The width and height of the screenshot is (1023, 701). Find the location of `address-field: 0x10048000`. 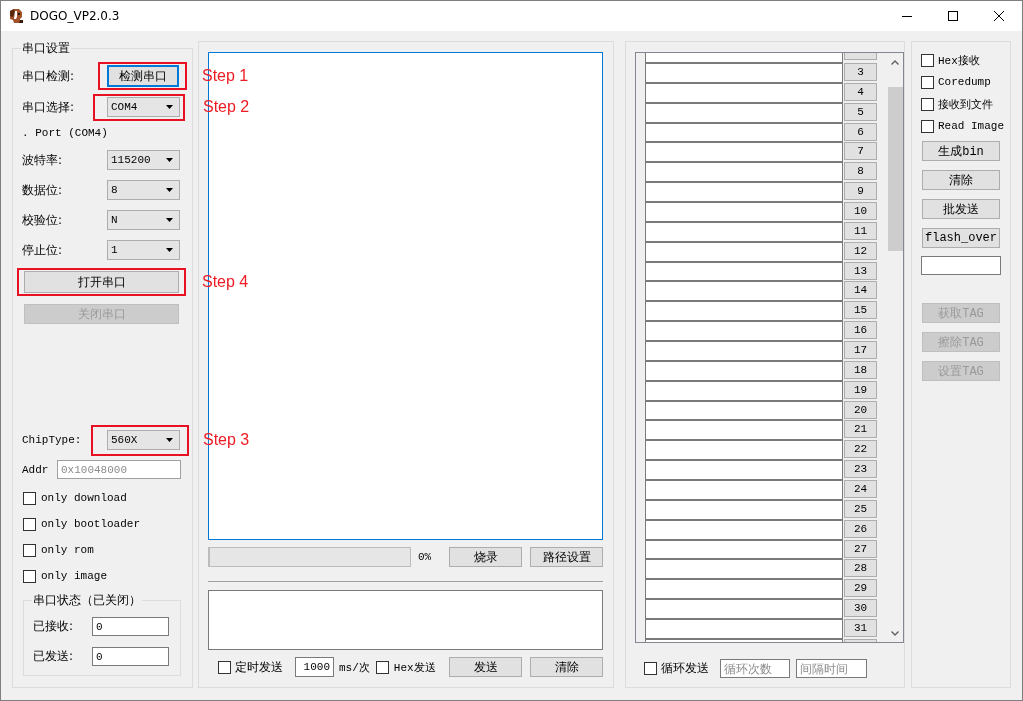

address-field: 0x10048000 is located at coordinates (119, 469).